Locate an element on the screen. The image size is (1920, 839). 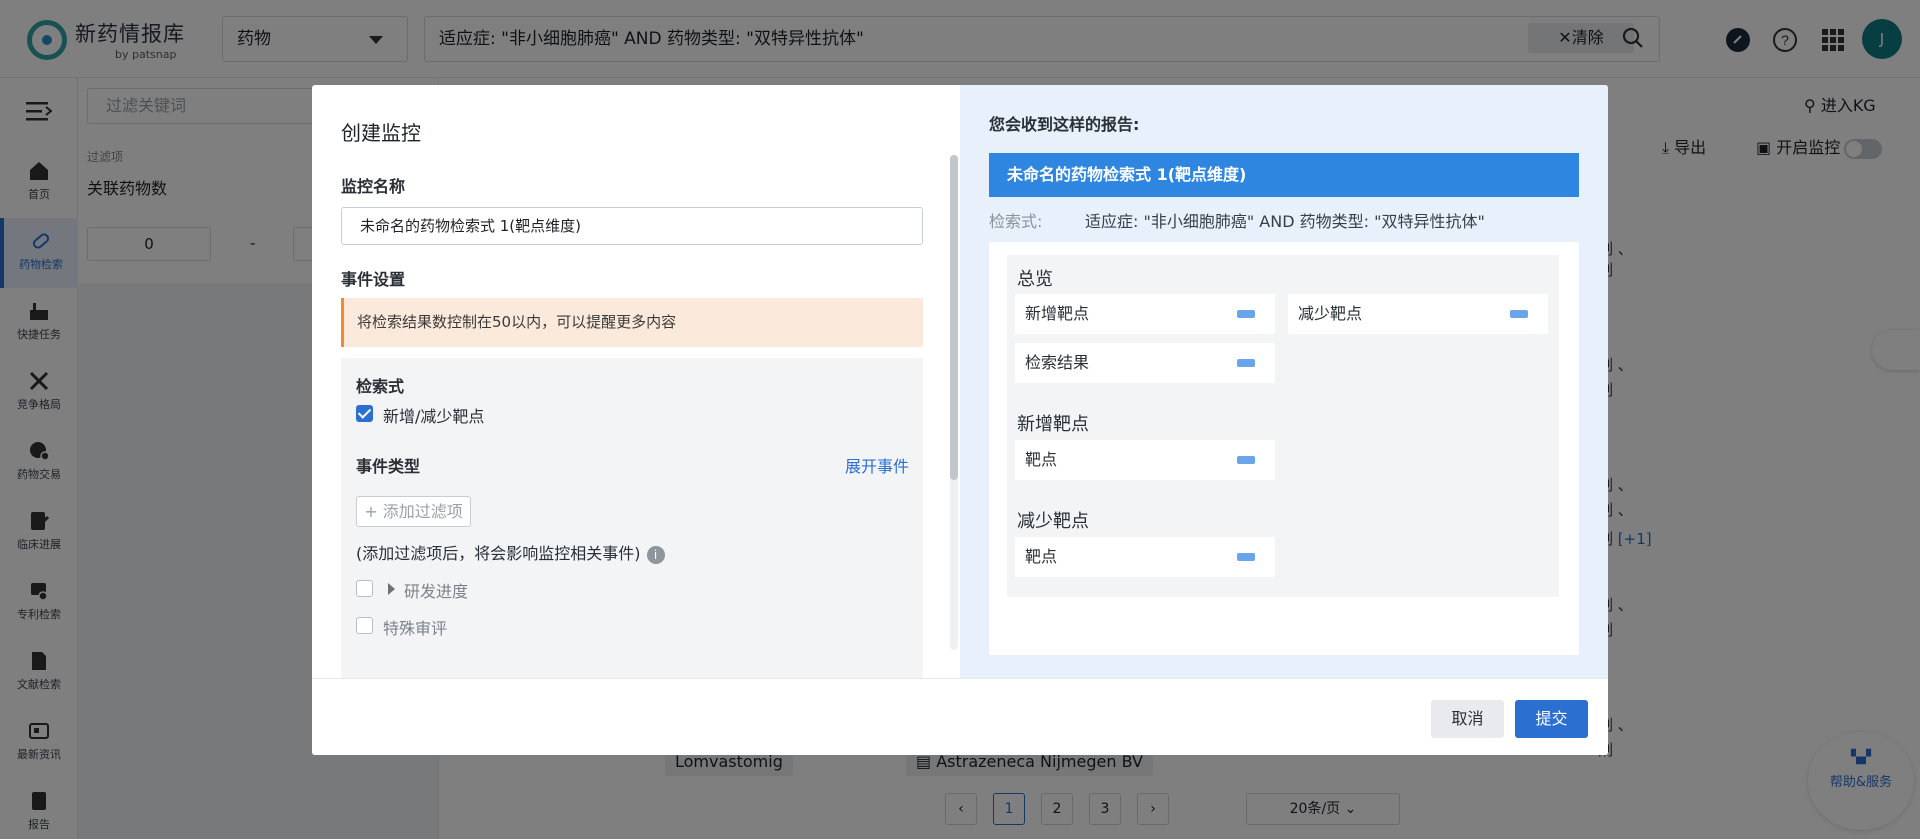
overview-section-title: 总览 is located at coordinates (1035, 279).